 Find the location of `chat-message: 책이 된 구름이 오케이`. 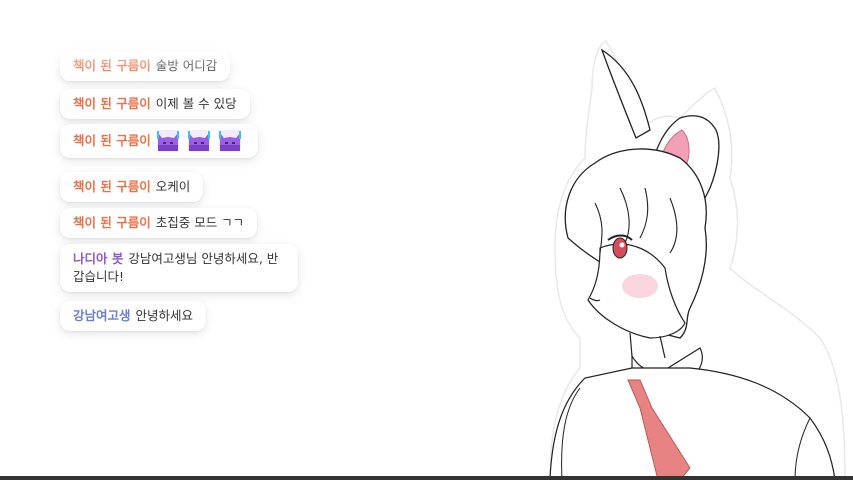

chat-message: 책이 된 구름이 오케이 is located at coordinates (132, 187).